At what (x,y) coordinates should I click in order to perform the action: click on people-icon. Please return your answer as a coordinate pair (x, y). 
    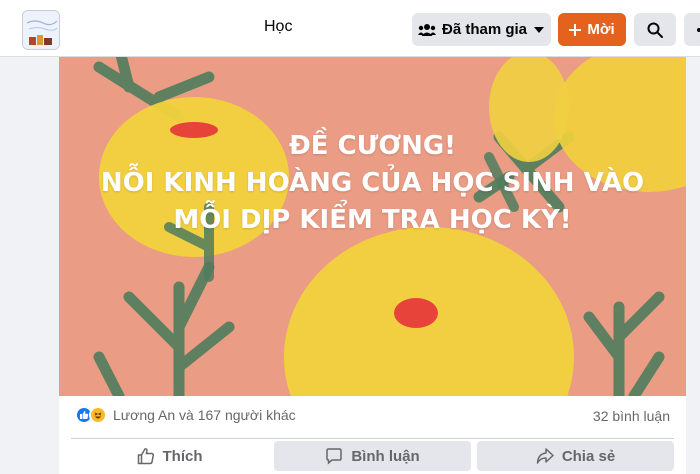
    Looking at the image, I should click on (426, 29).